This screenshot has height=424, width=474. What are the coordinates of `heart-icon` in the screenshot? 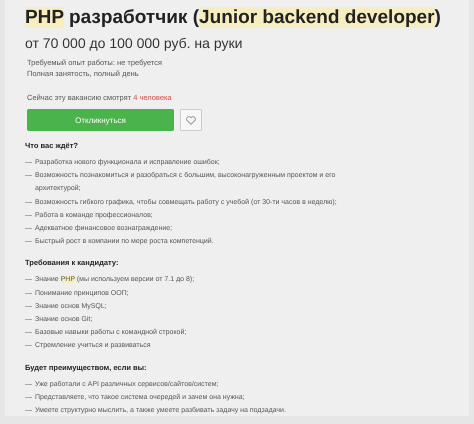 It's located at (191, 120).